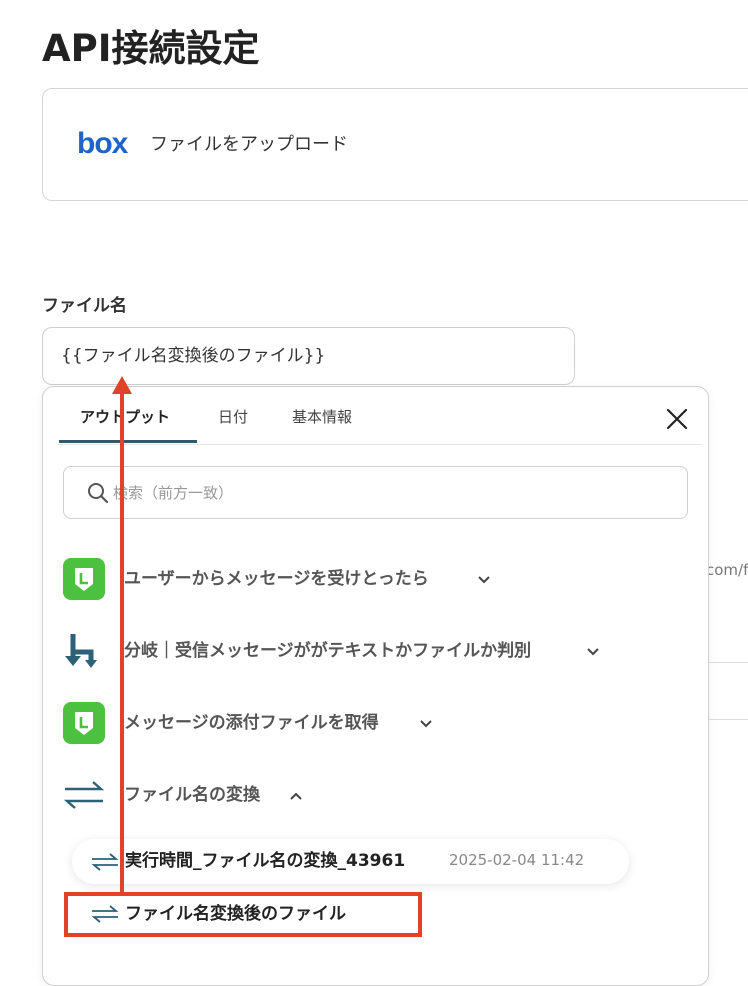  Describe the element at coordinates (173, 493) in the screenshot. I see `search-placeholder: 検索（前方一致）` at that location.